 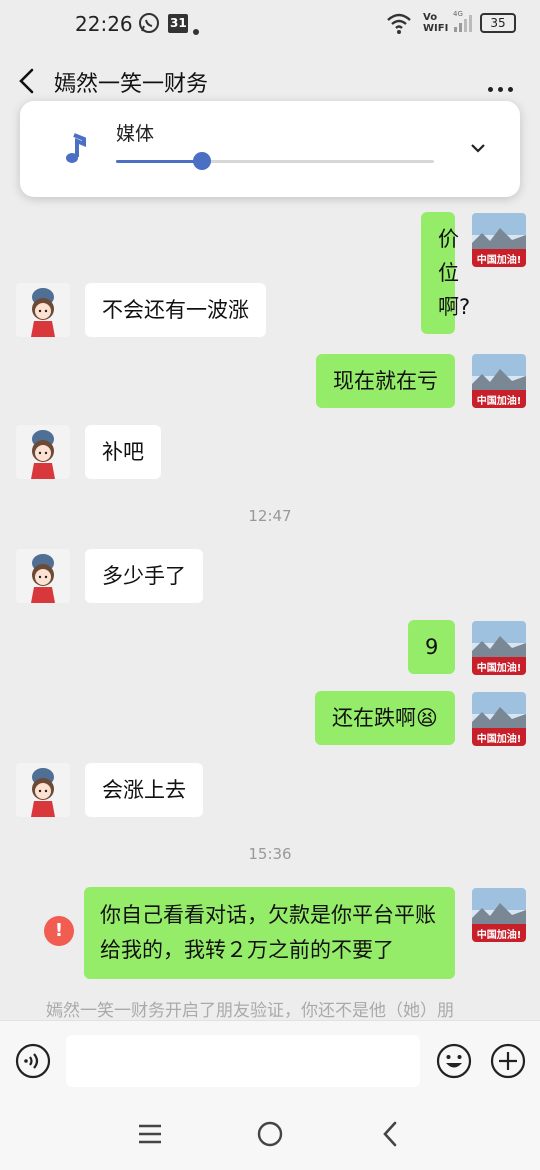 I want to click on chat-title: 嫣然一笑一财务, so click(x=131, y=84).